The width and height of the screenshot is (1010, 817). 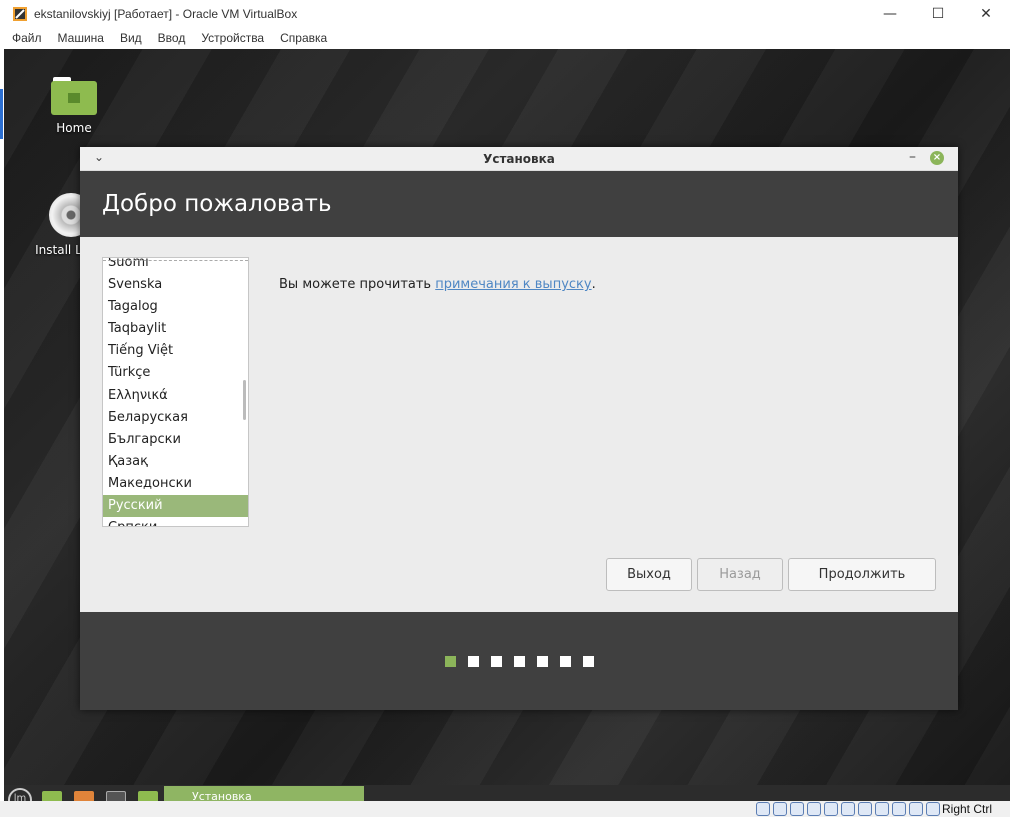 What do you see at coordinates (763, 809) in the screenshot?
I see `hard-disk-icon` at bounding box center [763, 809].